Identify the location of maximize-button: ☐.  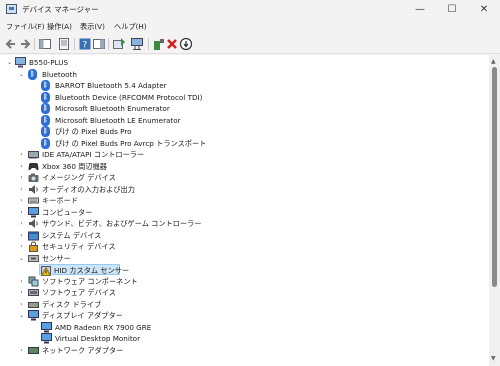
(452, 10).